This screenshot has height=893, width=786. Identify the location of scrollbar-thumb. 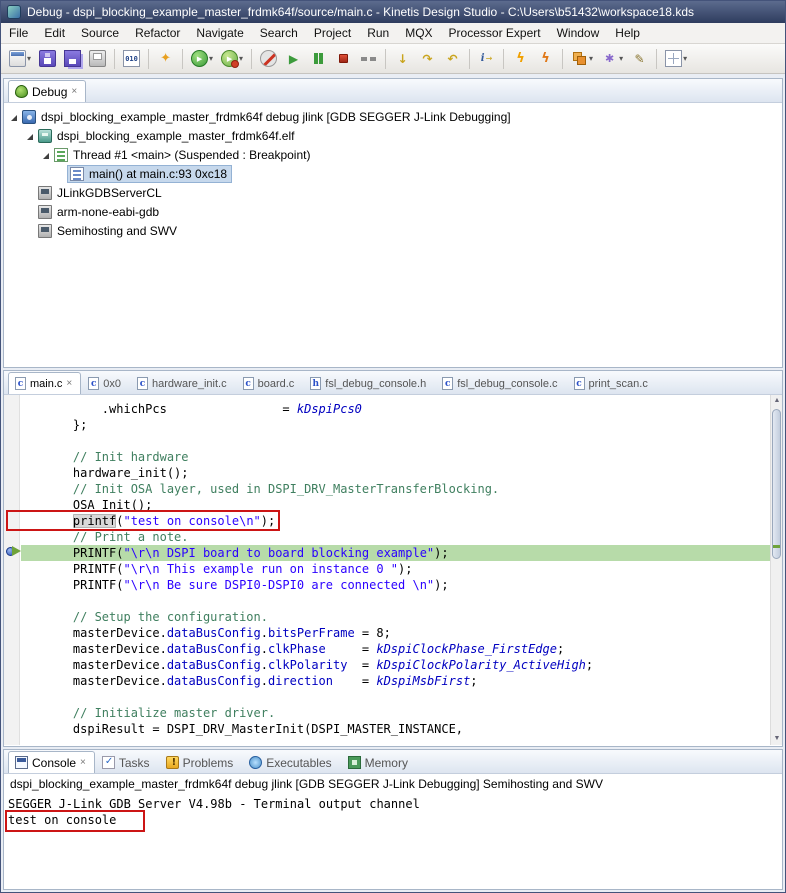
(776, 484).